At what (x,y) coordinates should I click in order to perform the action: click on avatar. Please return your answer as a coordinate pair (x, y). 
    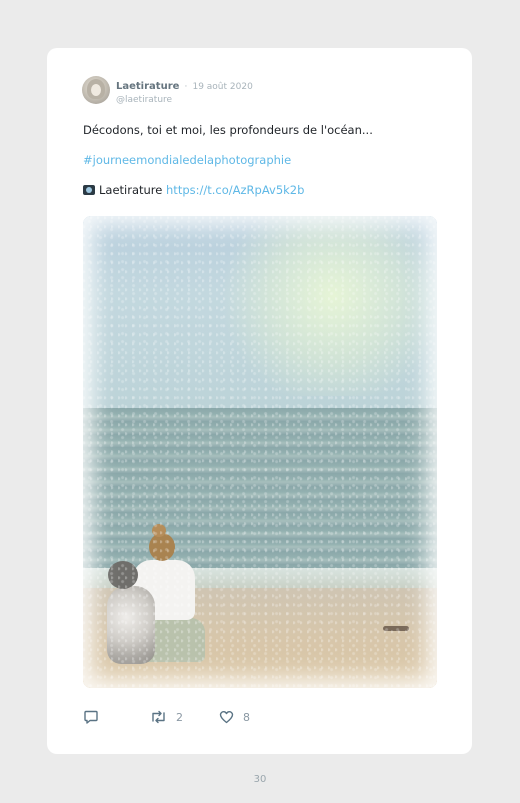
    Looking at the image, I should click on (96, 90).